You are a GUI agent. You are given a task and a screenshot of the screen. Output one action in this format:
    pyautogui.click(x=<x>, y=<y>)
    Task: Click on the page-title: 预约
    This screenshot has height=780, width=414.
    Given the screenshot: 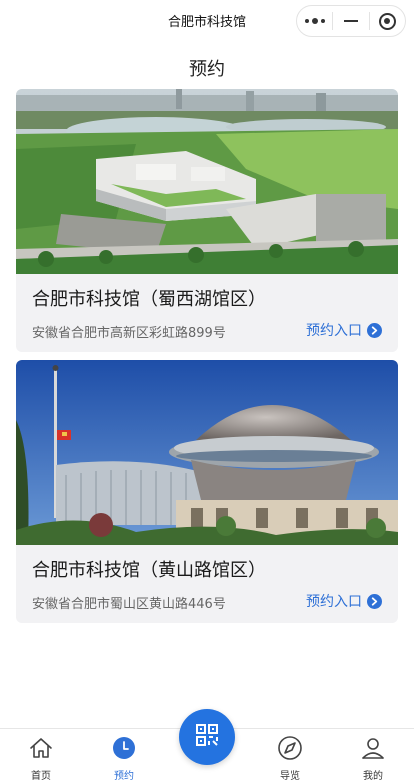 What is the action you would take?
    pyautogui.click(x=207, y=69)
    